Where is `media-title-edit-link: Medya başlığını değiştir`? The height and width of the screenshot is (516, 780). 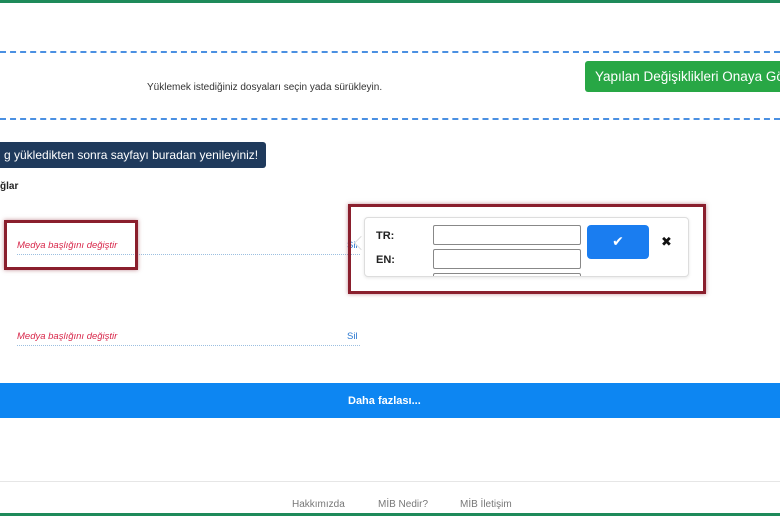 media-title-edit-link: Medya başlığını değiştir is located at coordinates (67, 336).